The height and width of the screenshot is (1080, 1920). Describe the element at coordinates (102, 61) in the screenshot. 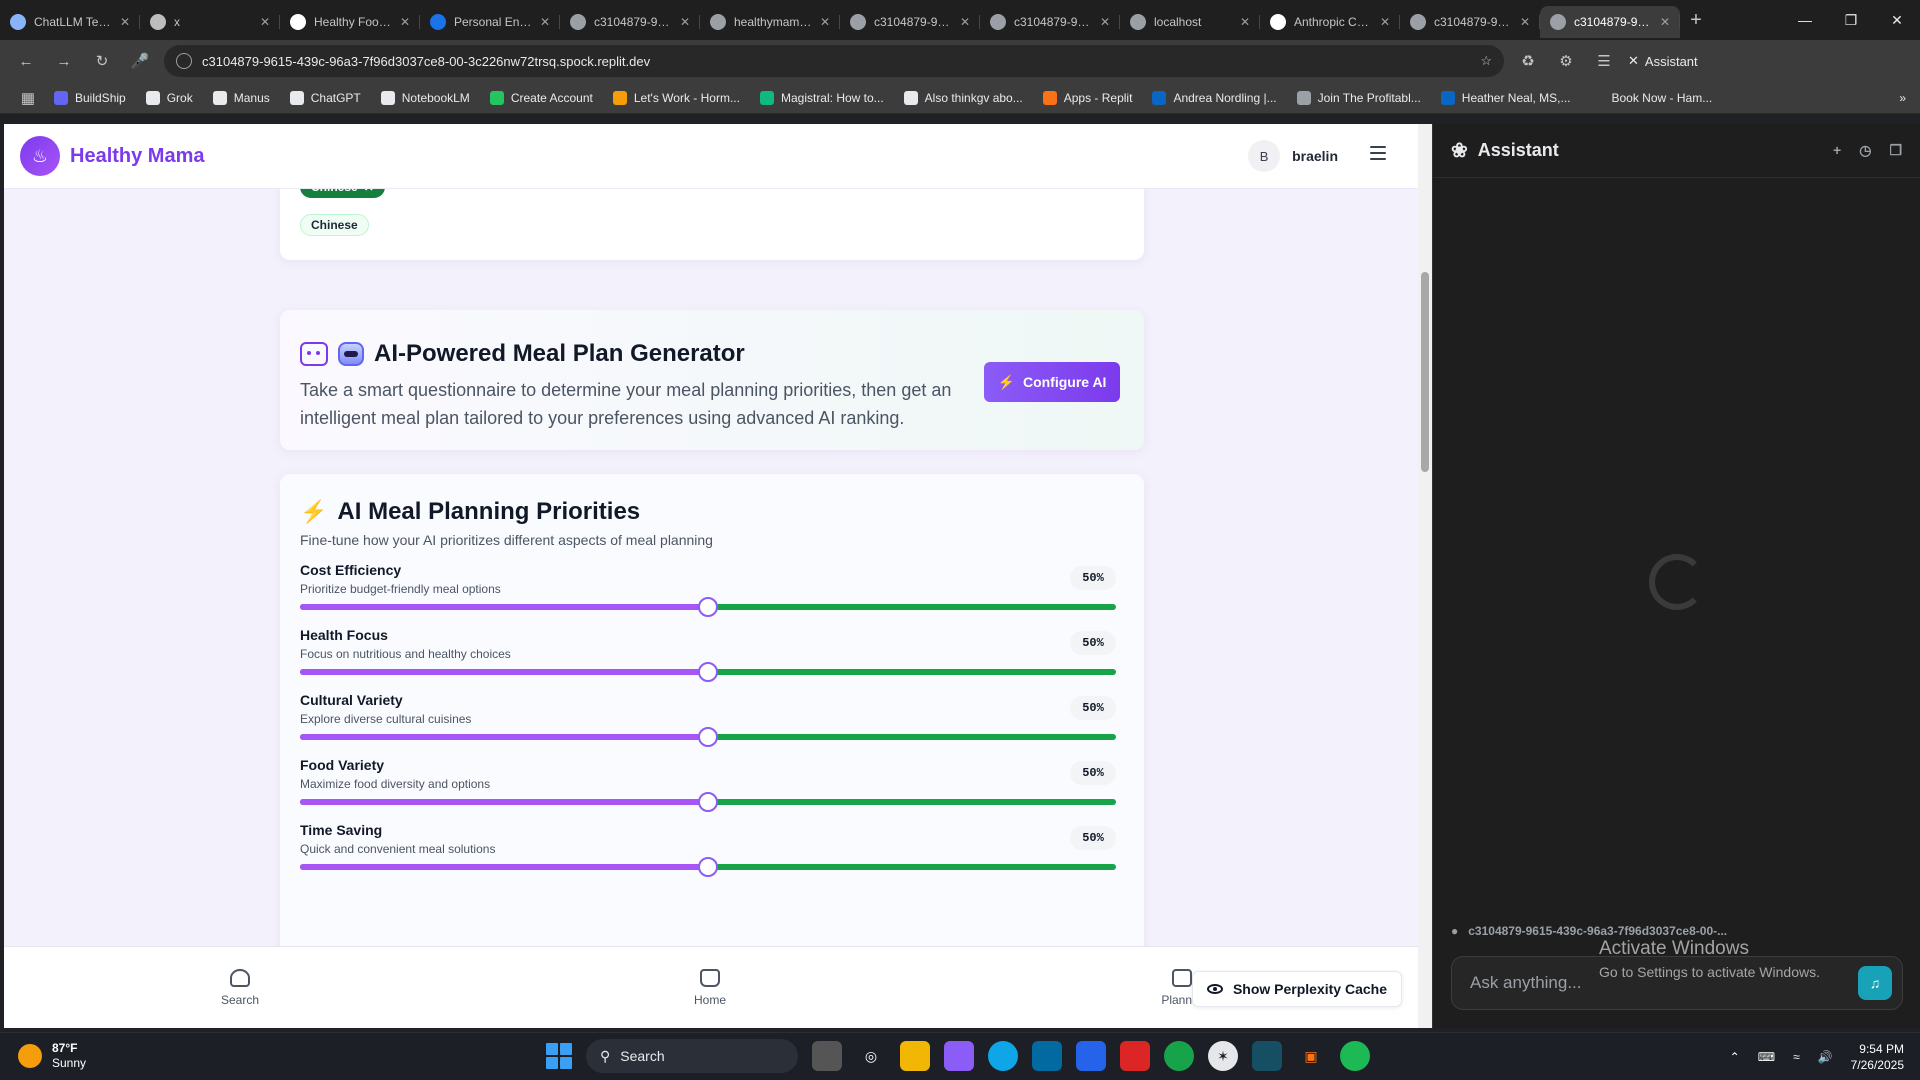

I see `reload-icon: ↻` at that location.